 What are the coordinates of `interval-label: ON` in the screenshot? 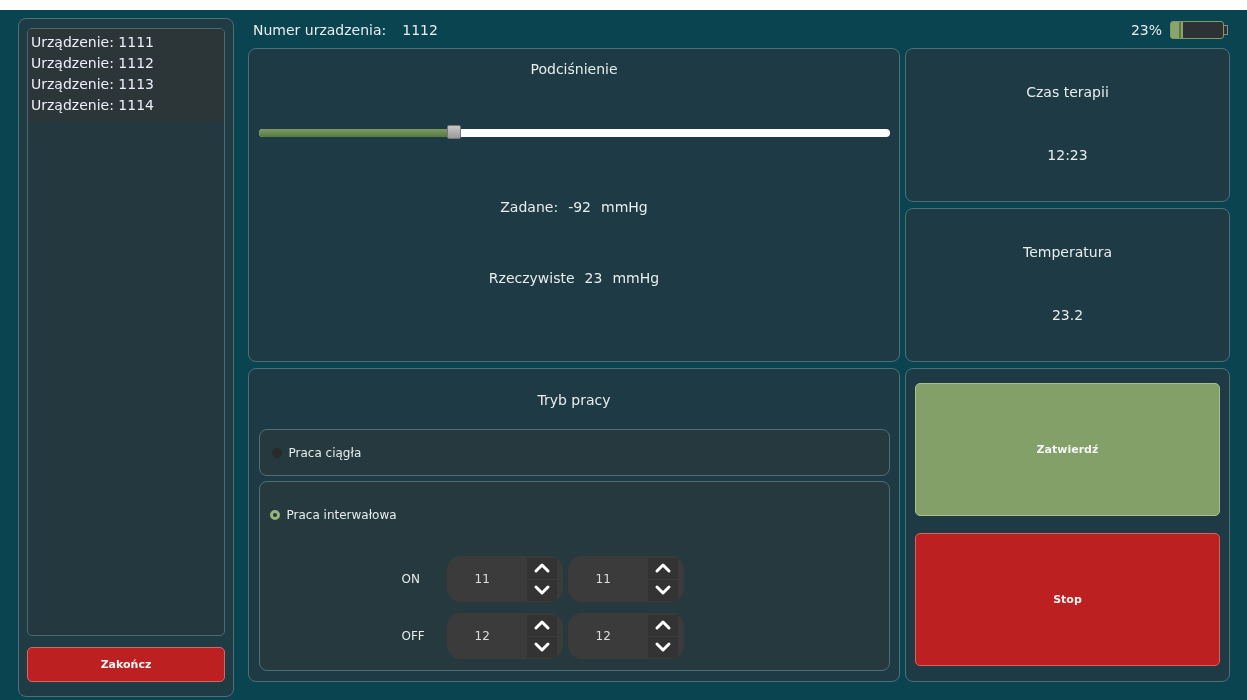 It's located at (411, 579).